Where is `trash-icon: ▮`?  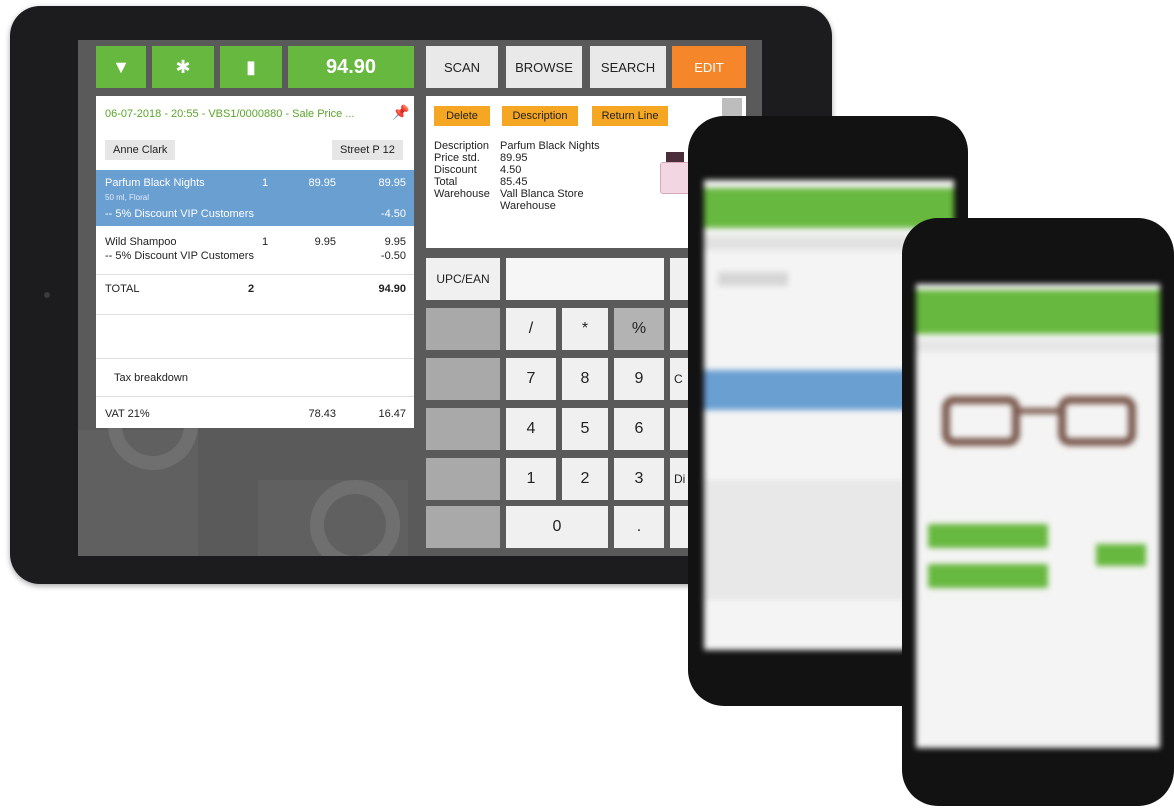
trash-icon: ▮ is located at coordinates (251, 66).